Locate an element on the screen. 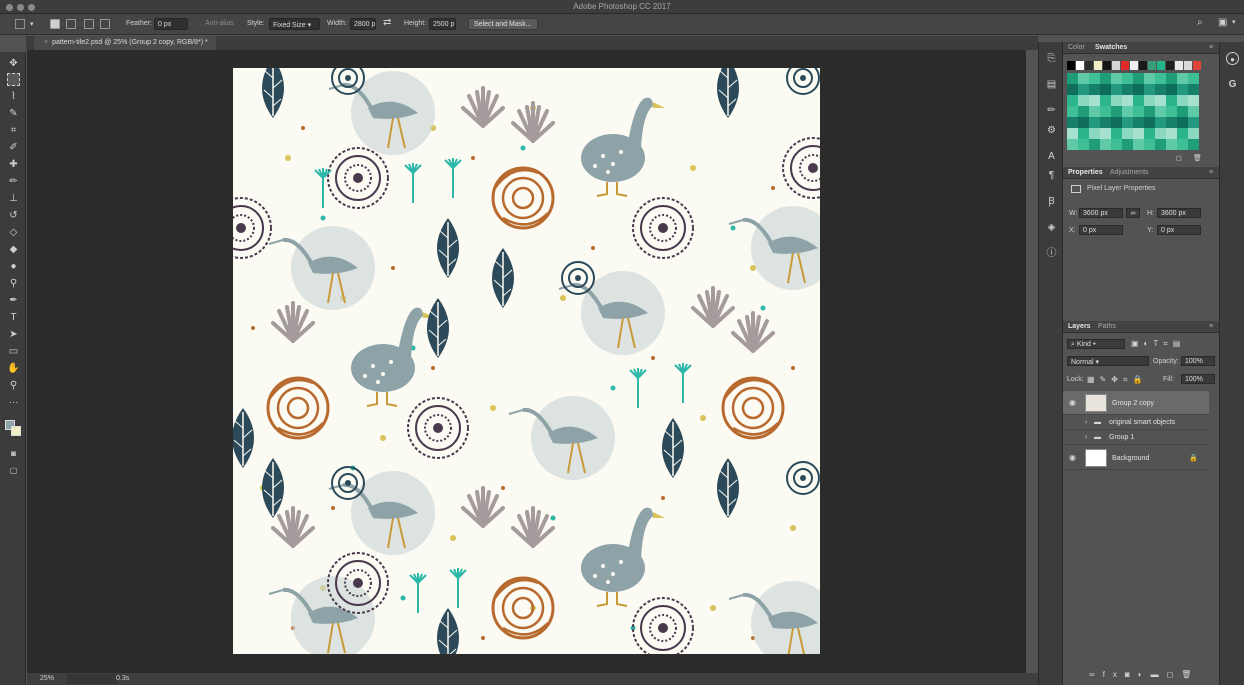  new-swatch-icon: ◻ is located at coordinates (1179, 158).